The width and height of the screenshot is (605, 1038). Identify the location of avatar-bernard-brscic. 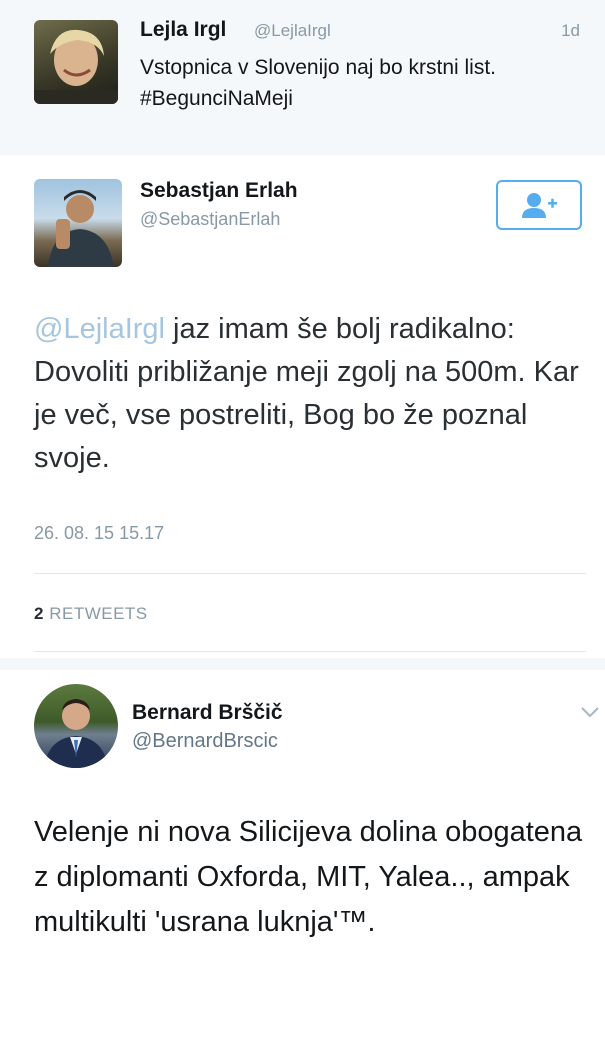
(76, 726).